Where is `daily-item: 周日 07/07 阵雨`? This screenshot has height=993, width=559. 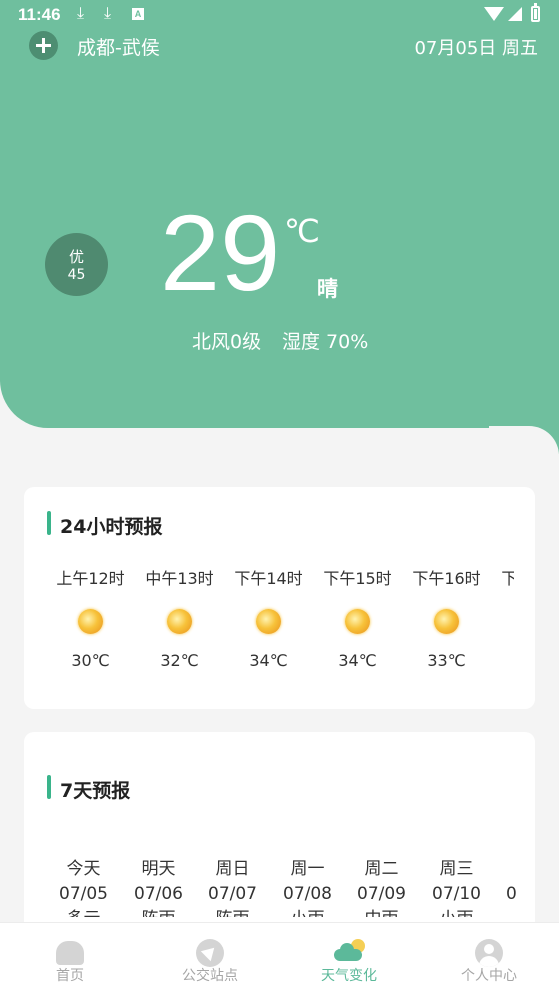 daily-item: 周日 07/07 阵雨 is located at coordinates (232, 887).